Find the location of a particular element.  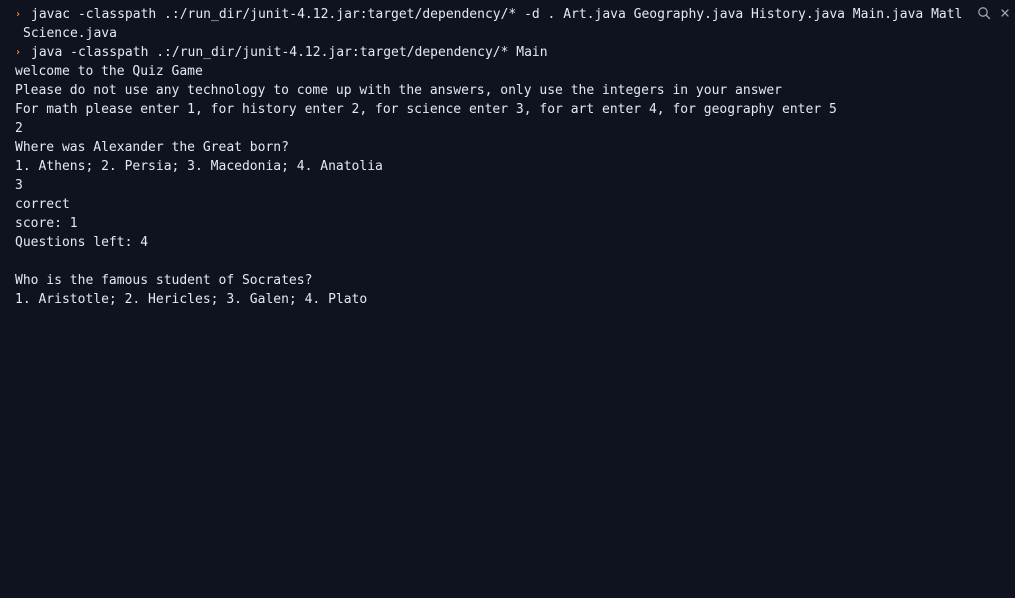

output-result: correct is located at coordinates (42, 204).